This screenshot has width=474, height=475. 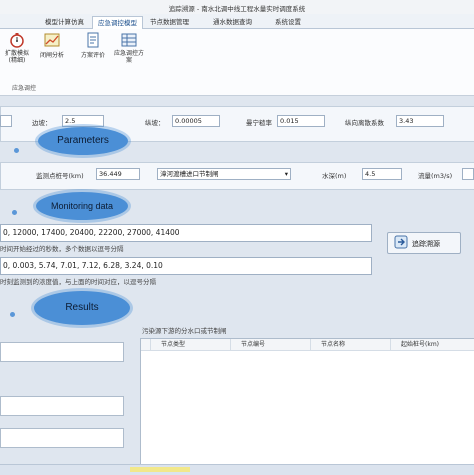 I want to click on roughness-input: 0.015, so click(x=301, y=121).